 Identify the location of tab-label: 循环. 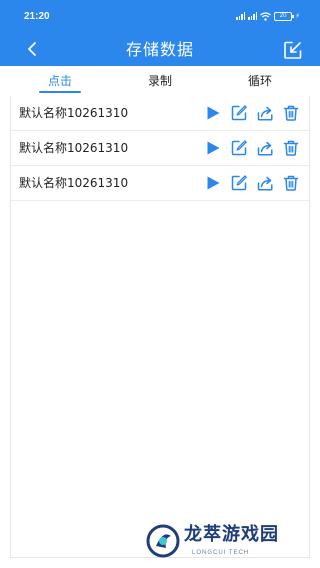
(259, 81).